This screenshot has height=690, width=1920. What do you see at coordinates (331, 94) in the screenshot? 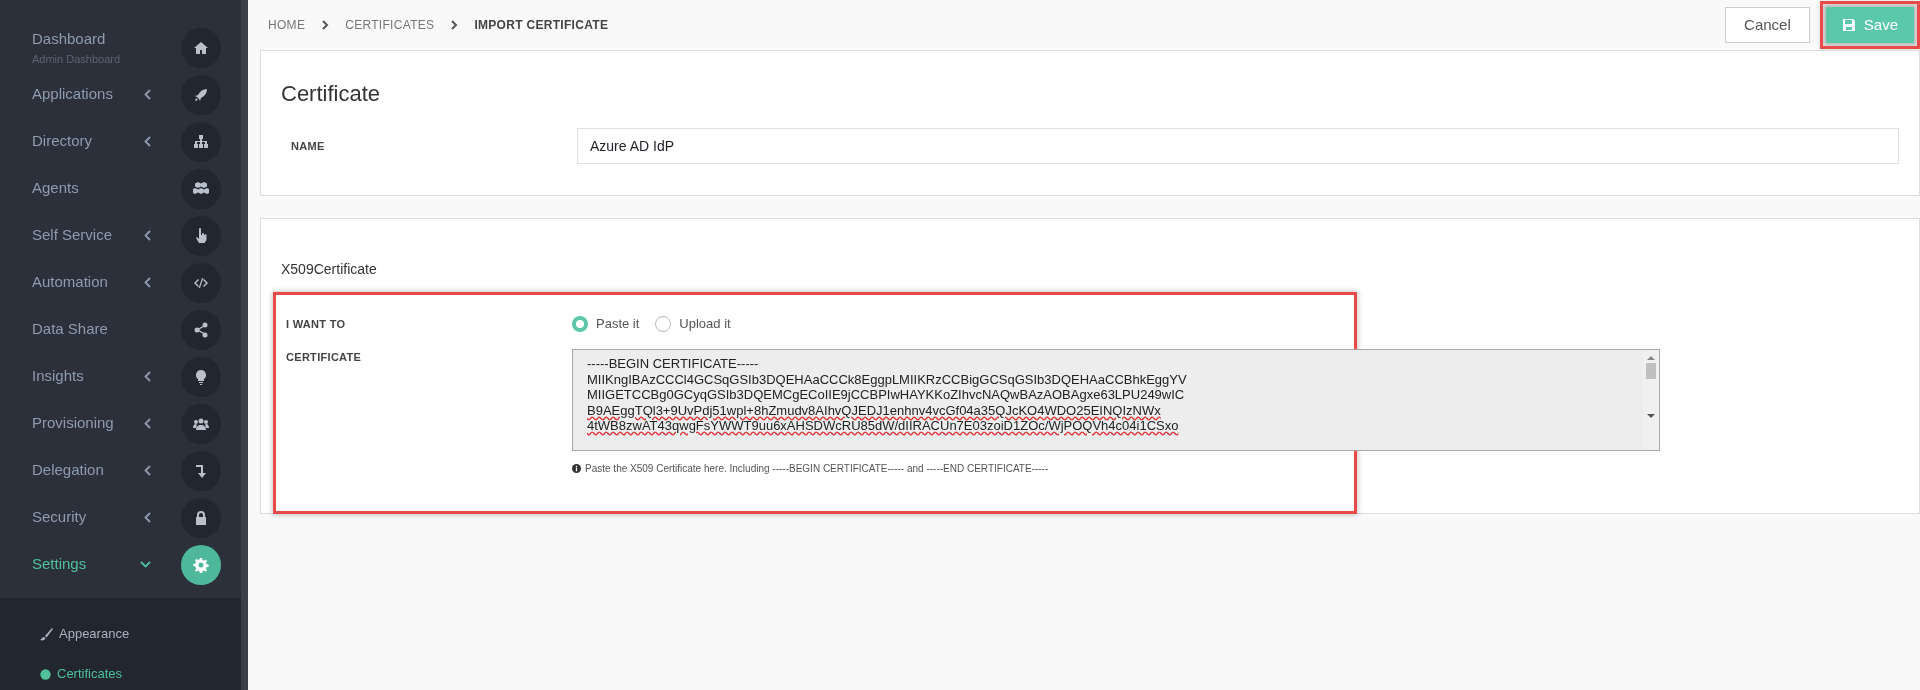
I see `card-title: Certificate` at bounding box center [331, 94].